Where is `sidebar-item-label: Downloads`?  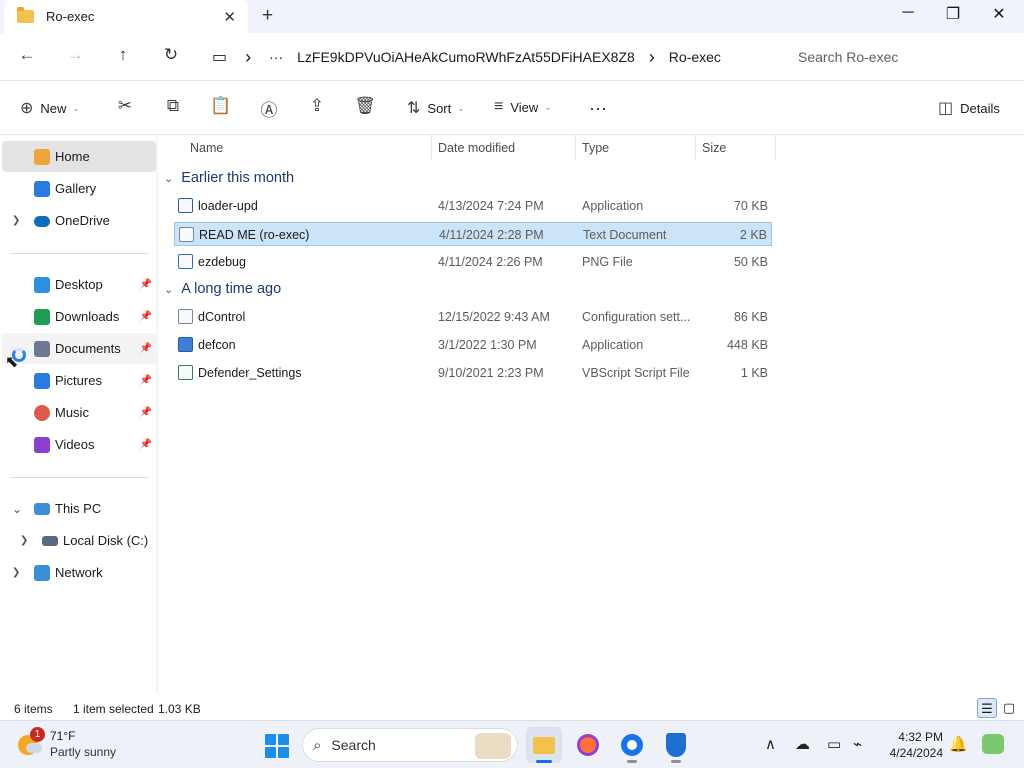
sidebar-item-label: Downloads is located at coordinates (87, 316).